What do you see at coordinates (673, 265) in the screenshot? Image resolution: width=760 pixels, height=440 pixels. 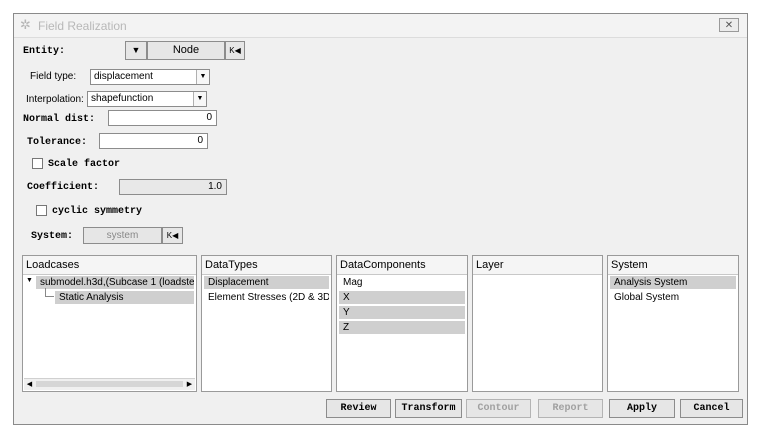 I see `system-header: System` at bounding box center [673, 265].